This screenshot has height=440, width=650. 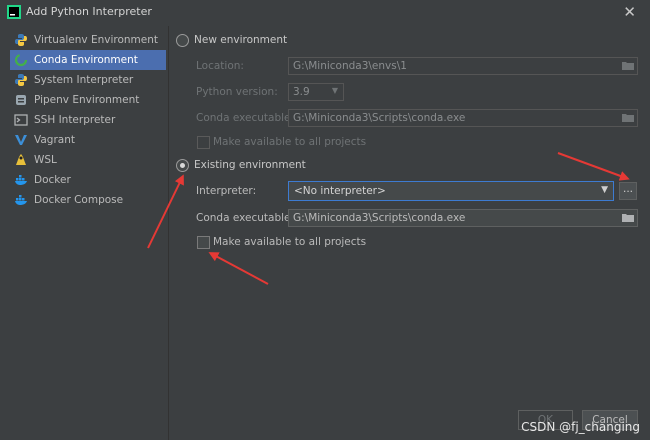 I want to click on sidebar-item-pipenv: Pipenv Environment, so click(x=88, y=100).